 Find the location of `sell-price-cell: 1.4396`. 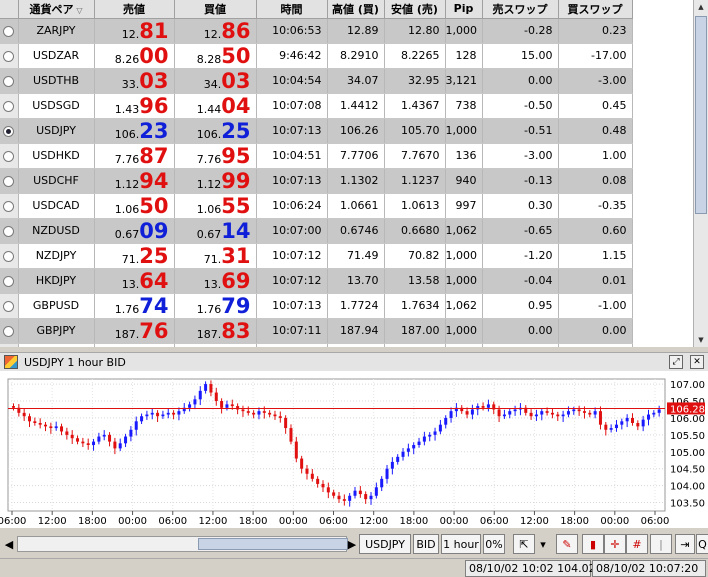

sell-price-cell: 1.4396 is located at coordinates (134, 106).